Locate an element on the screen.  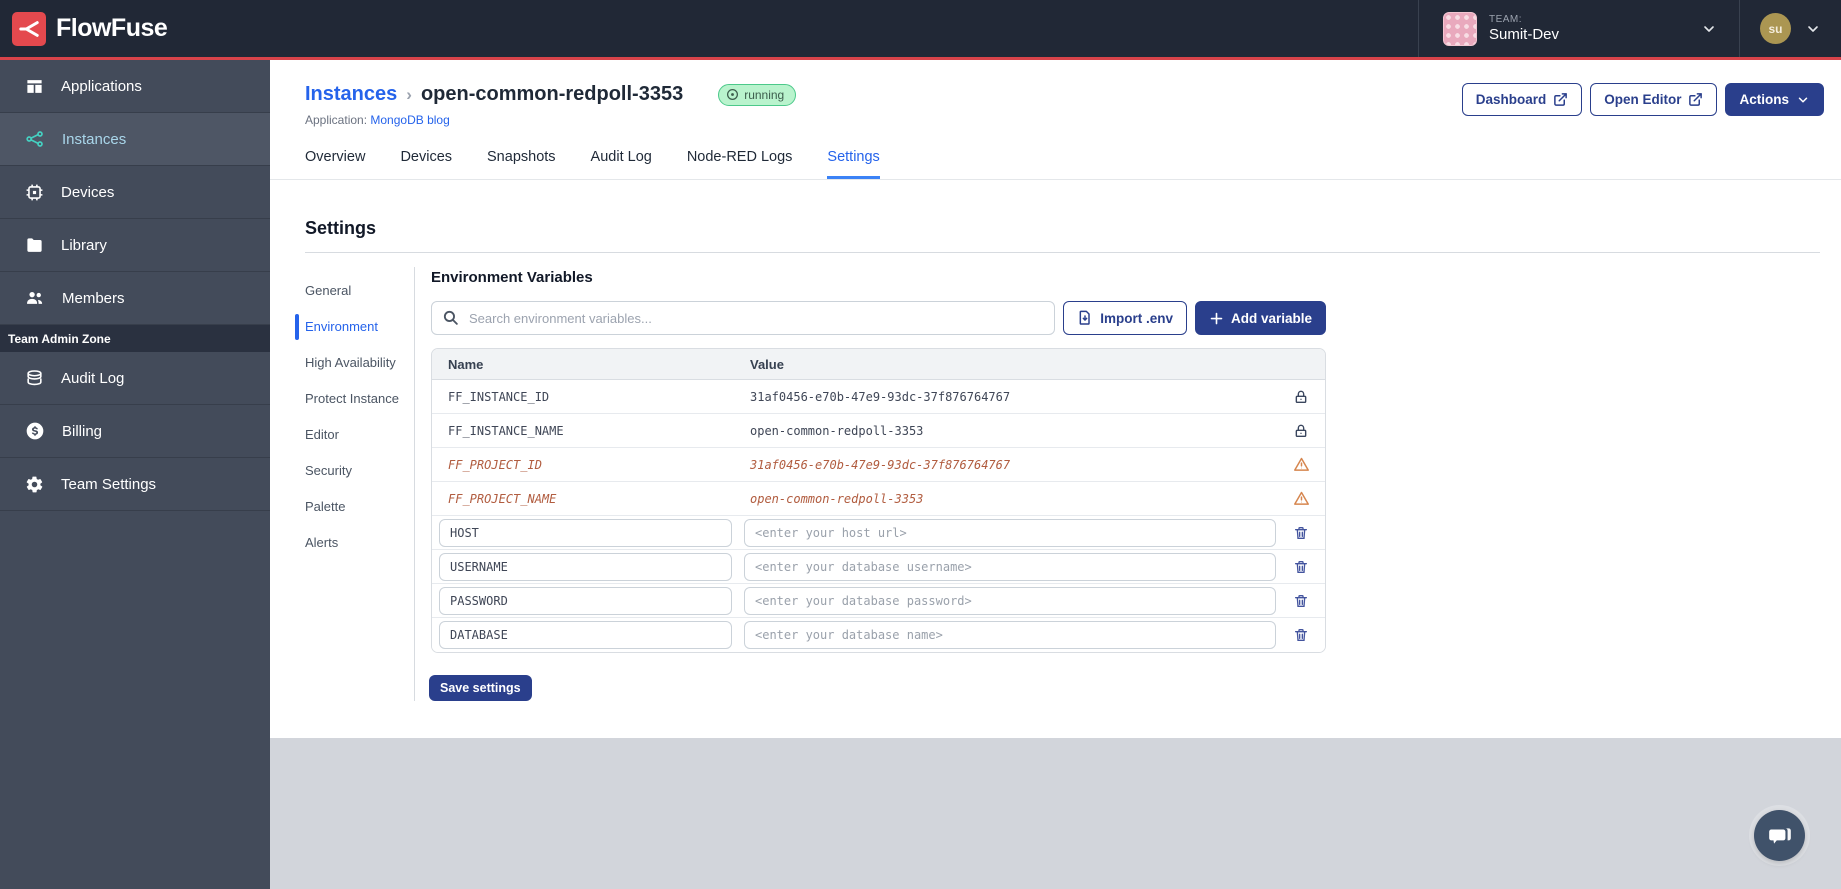
settings-heading: Settings is located at coordinates (341, 228).